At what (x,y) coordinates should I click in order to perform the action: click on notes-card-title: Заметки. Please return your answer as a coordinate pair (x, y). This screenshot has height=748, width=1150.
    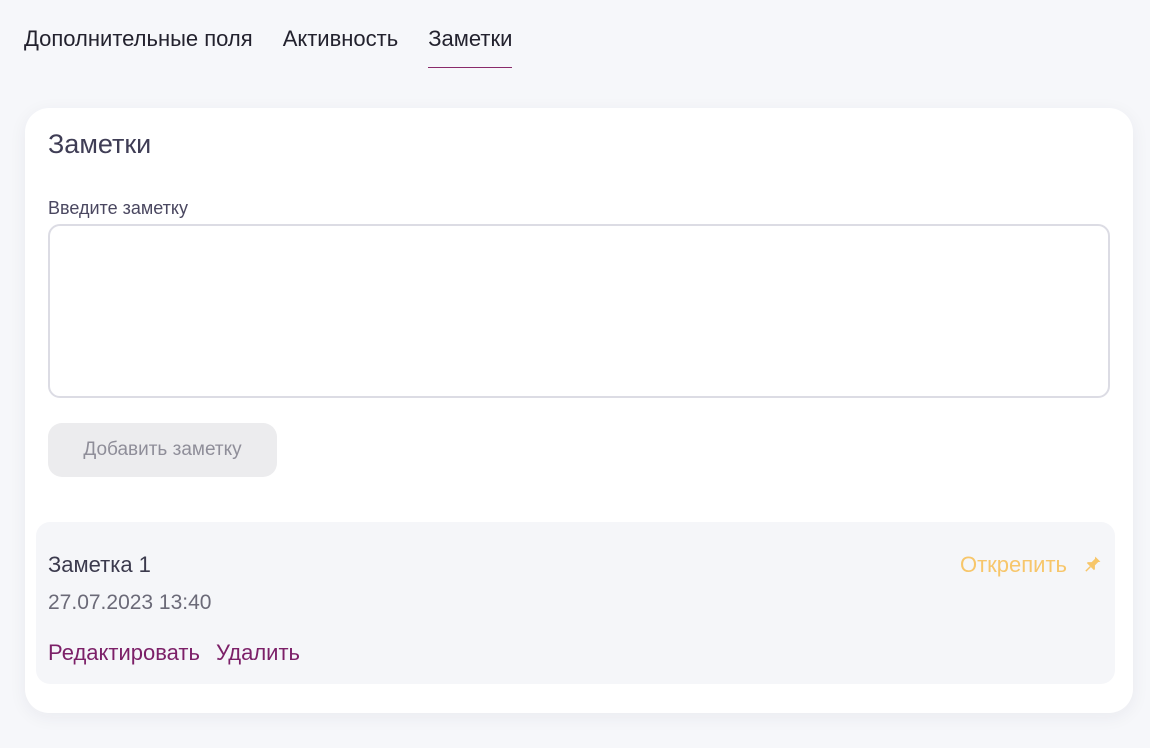
    Looking at the image, I should click on (100, 144).